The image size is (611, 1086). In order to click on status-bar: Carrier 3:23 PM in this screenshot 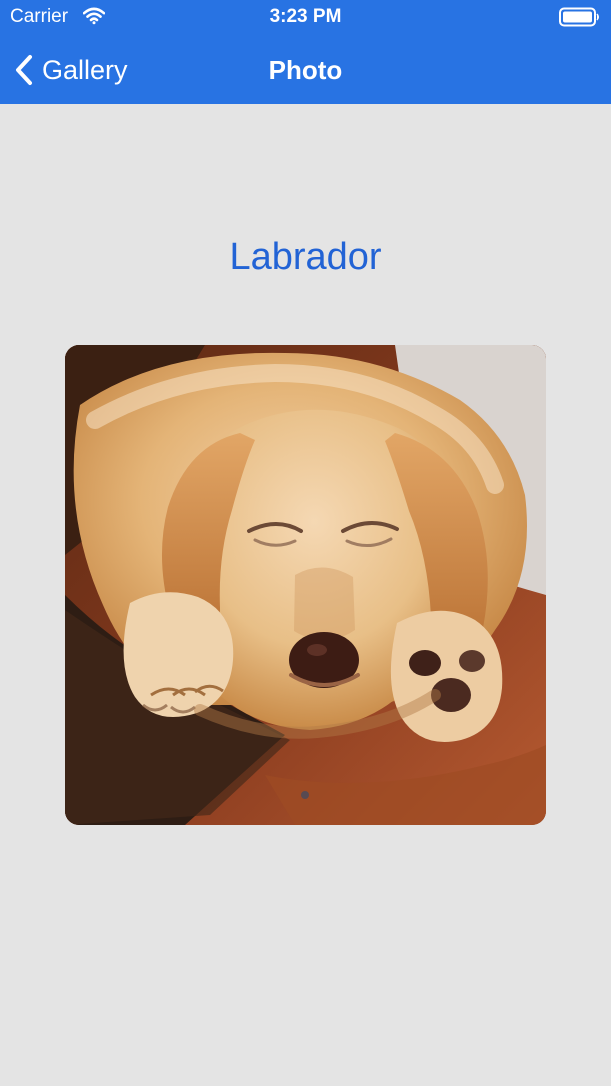, I will do `click(305, 18)`.